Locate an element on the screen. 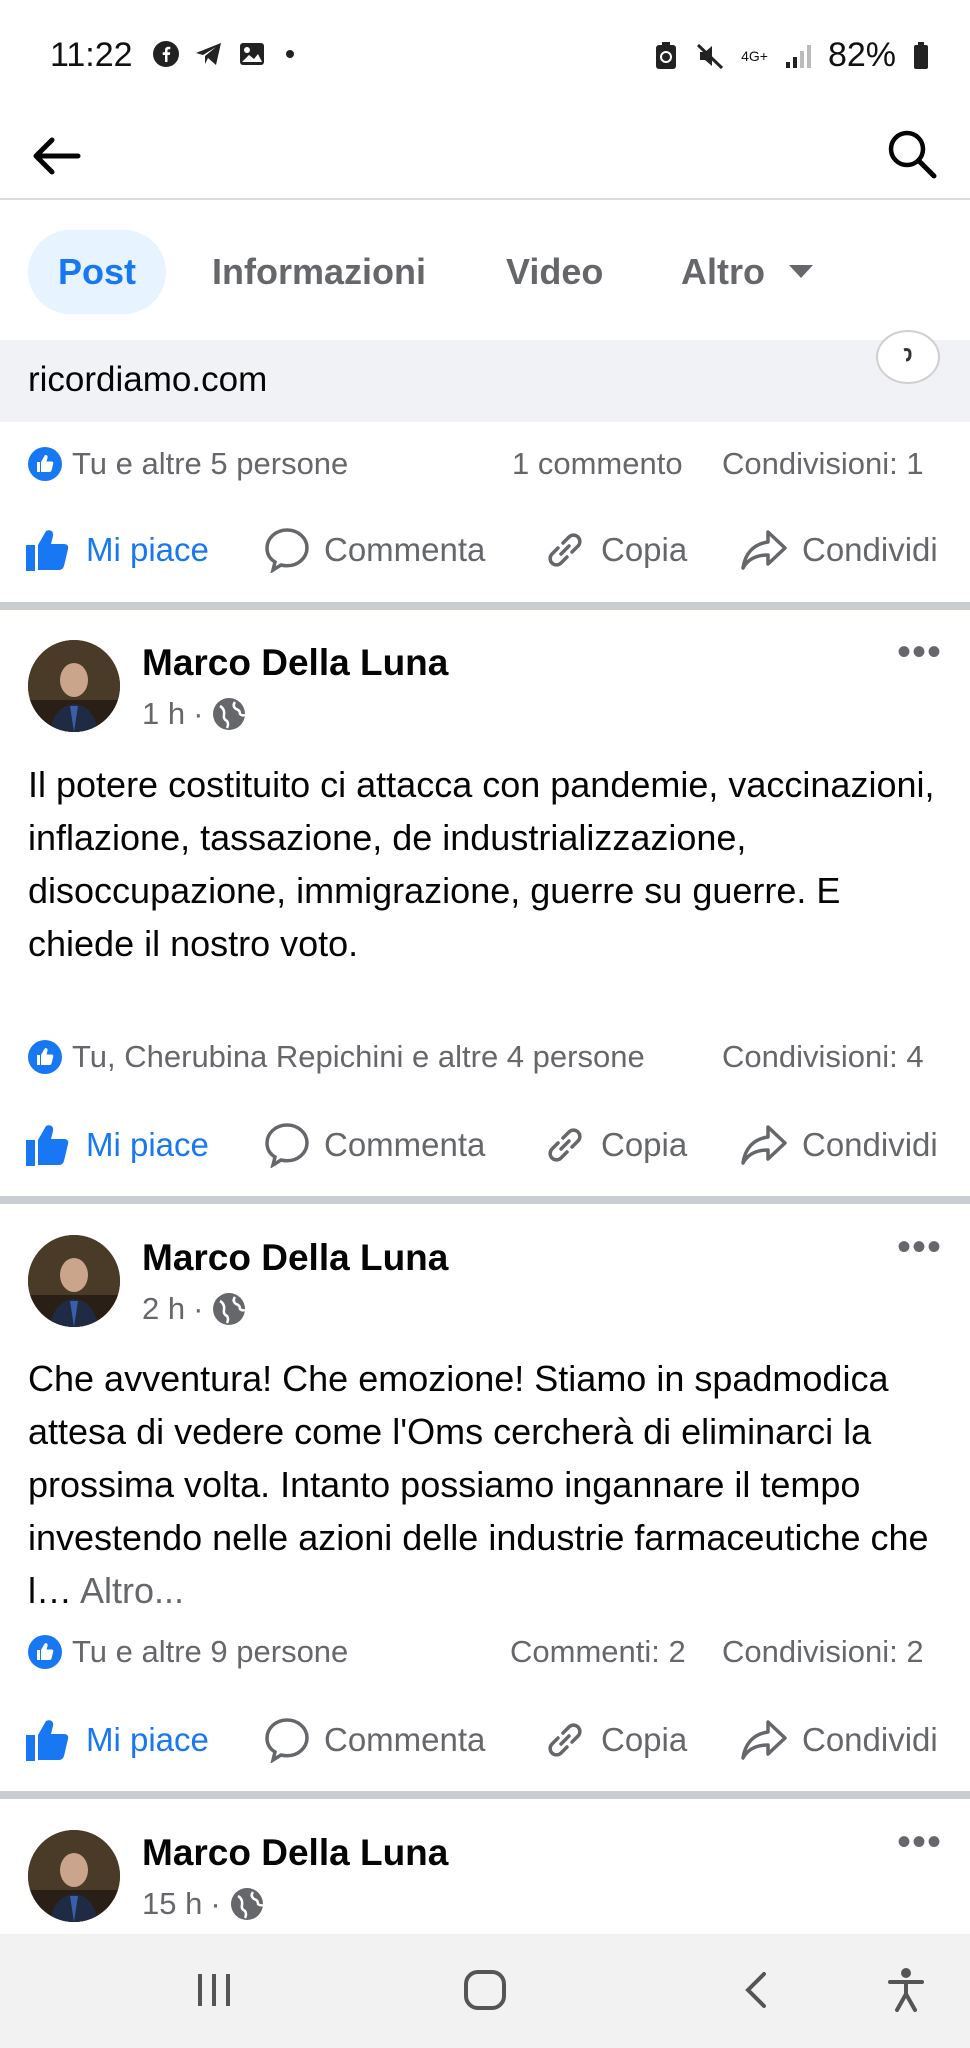 This screenshot has height=2048, width=970. status-bar: 11:22 4G+ 82% is located at coordinates (485, 55).